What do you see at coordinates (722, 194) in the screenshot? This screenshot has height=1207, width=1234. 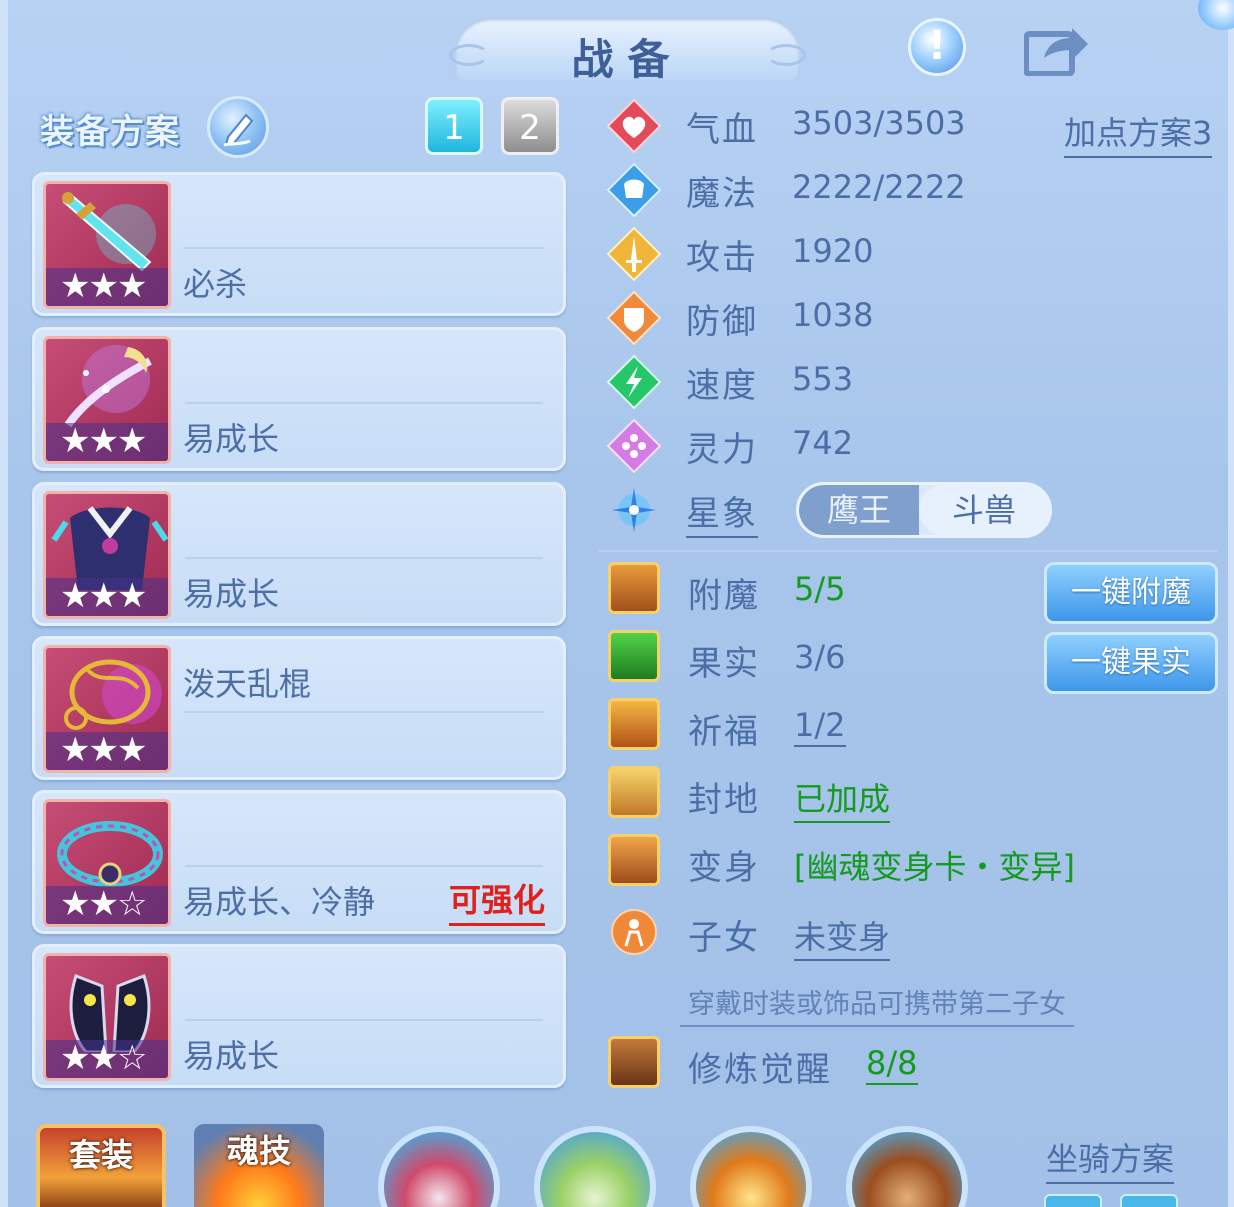 I see `stat-label: 魔法` at bounding box center [722, 194].